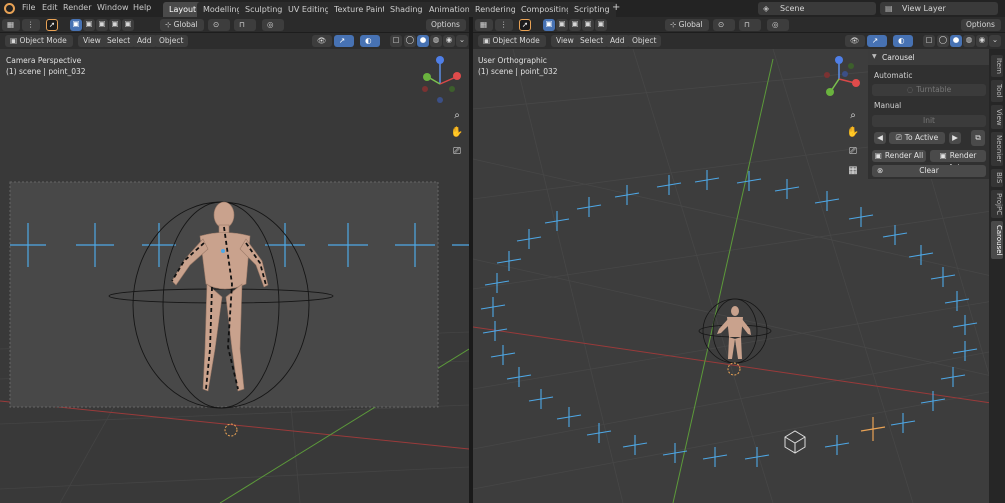  I want to click on tab-carousel: Carousel, so click(997, 240).